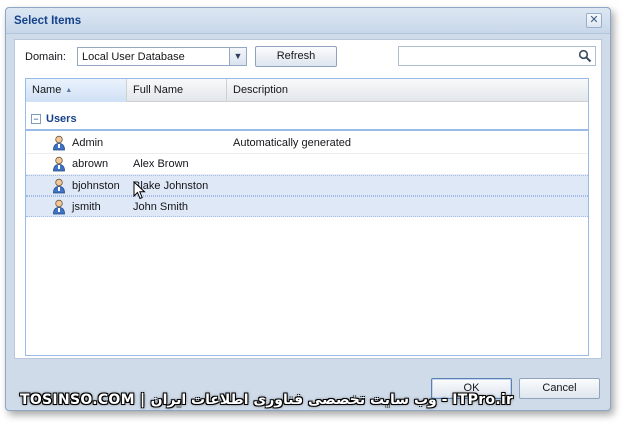 Image resolution: width=623 pixels, height=423 pixels. Describe the element at coordinates (307, 185) in the screenshot. I see `table-row: bjohnston Blake Johnston` at that location.